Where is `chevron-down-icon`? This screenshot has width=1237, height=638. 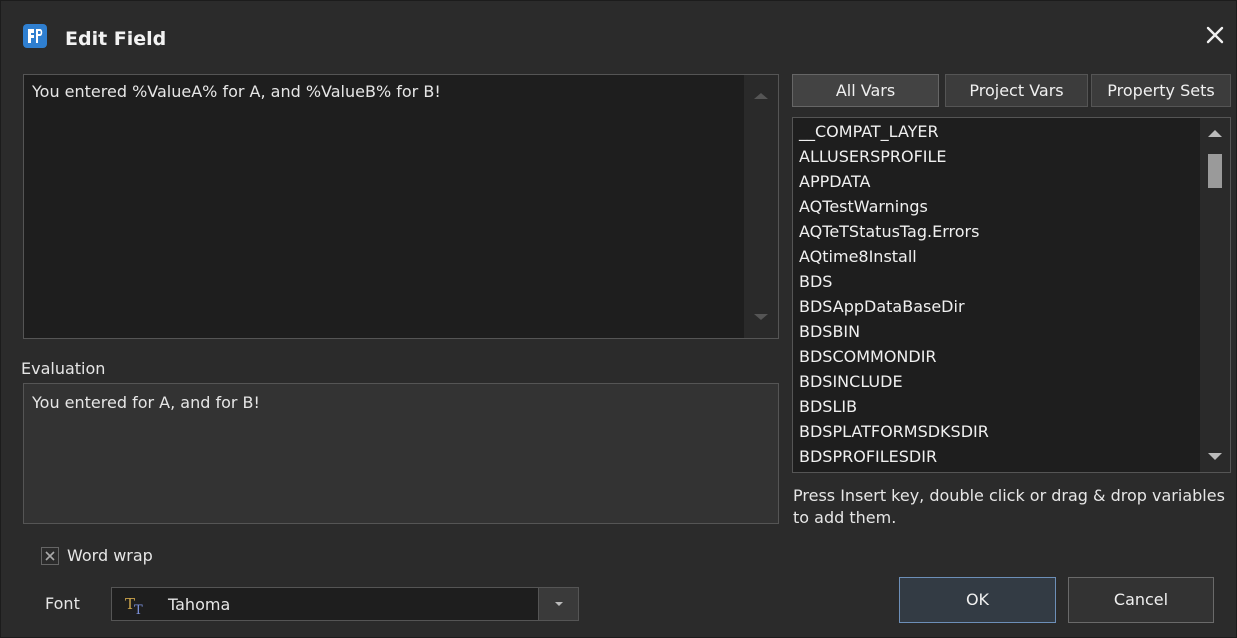
chevron-down-icon is located at coordinates (559, 604).